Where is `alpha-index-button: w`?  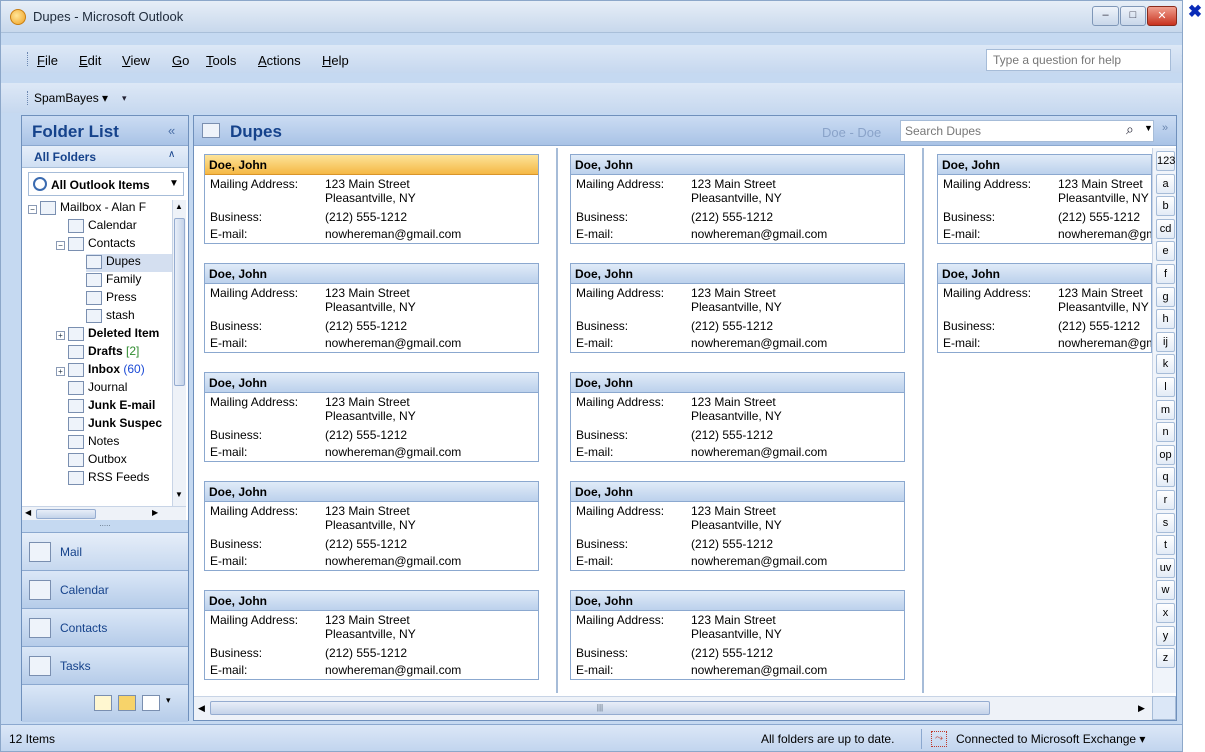 alpha-index-button: w is located at coordinates (1165, 590).